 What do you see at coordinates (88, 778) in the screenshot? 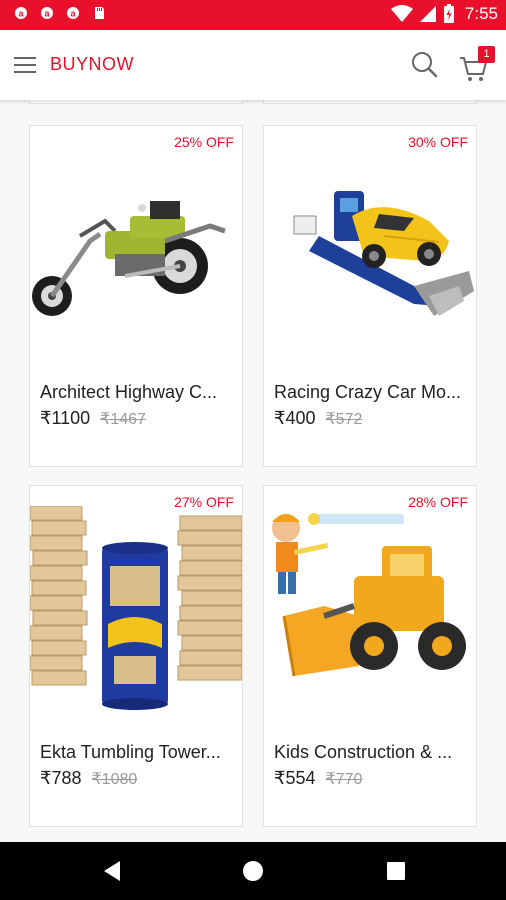
I see `price-row: ₹788 ₹1080` at bounding box center [88, 778].